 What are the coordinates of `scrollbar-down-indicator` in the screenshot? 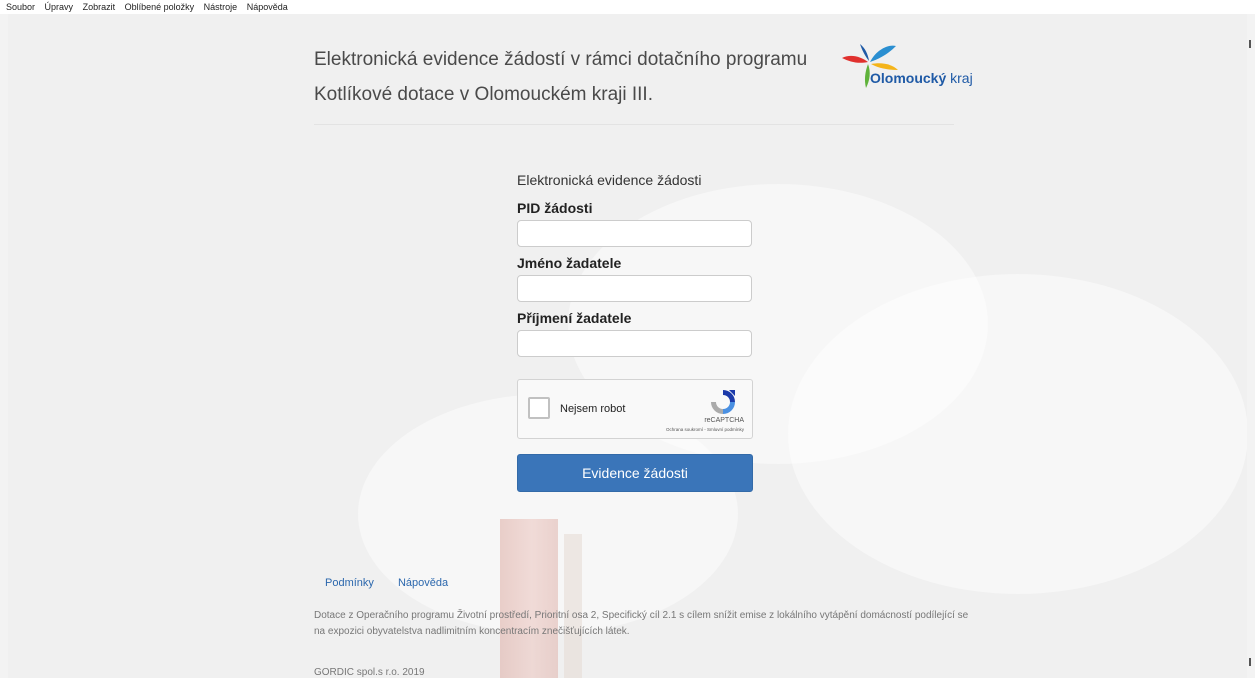 It's located at (1250, 662).